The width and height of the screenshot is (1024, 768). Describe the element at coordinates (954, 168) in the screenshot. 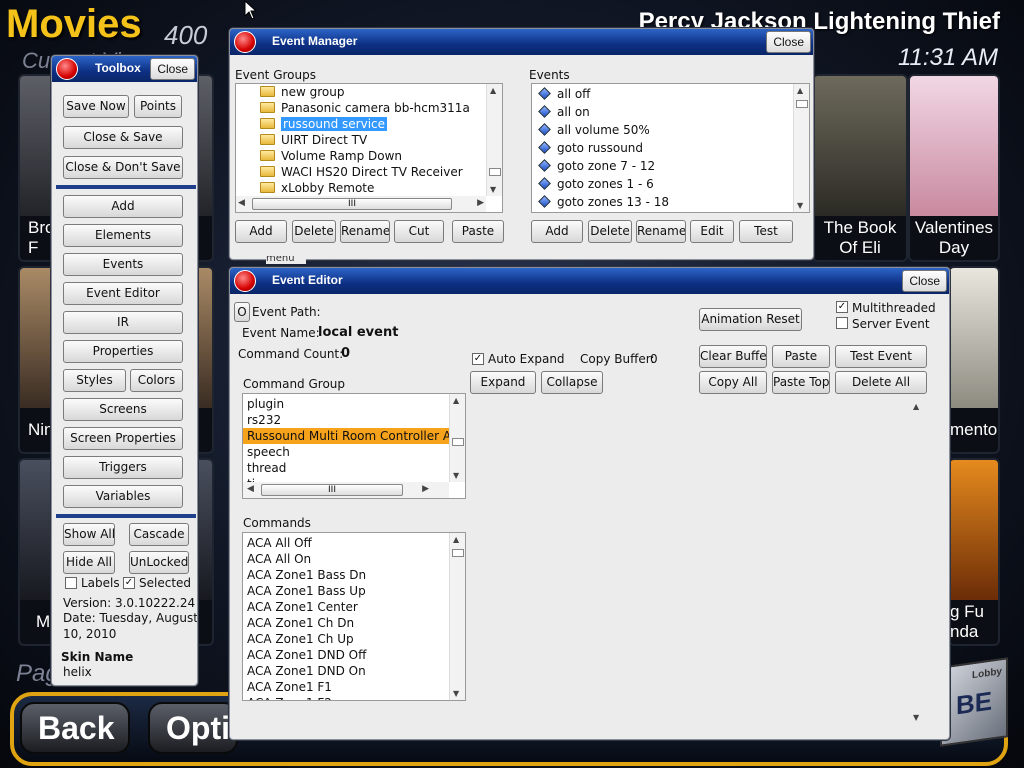

I see `movie-tile: Valentines Day` at that location.